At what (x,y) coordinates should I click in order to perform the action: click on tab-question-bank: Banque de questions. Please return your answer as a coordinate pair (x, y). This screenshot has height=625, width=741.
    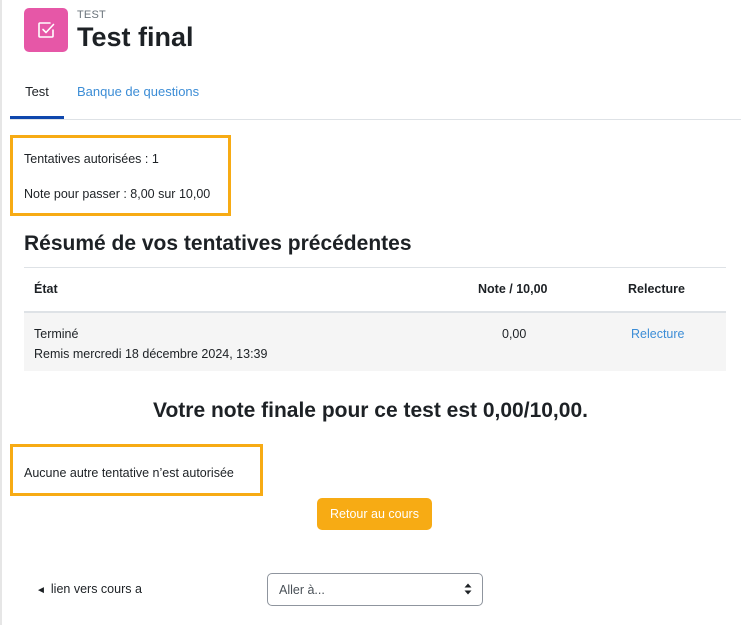
    Looking at the image, I should click on (138, 95).